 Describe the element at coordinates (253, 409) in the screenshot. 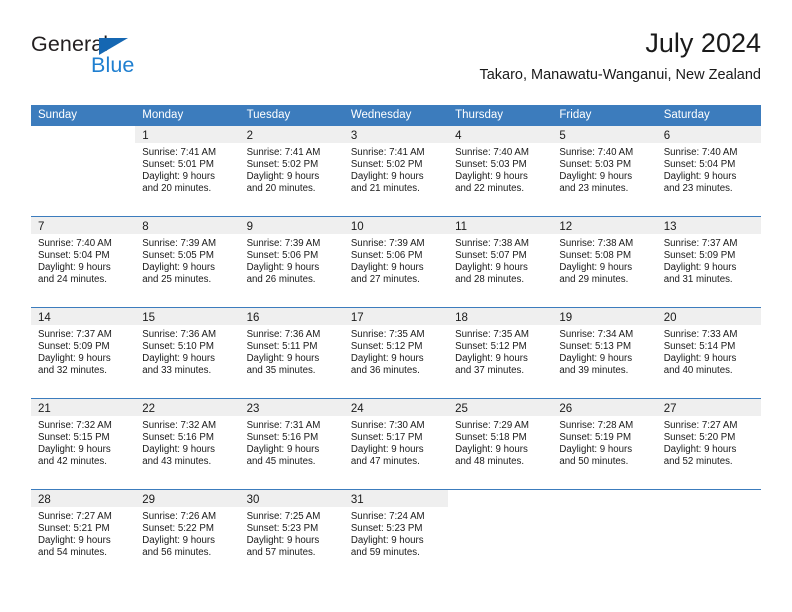

I see `day-number: 23` at that location.